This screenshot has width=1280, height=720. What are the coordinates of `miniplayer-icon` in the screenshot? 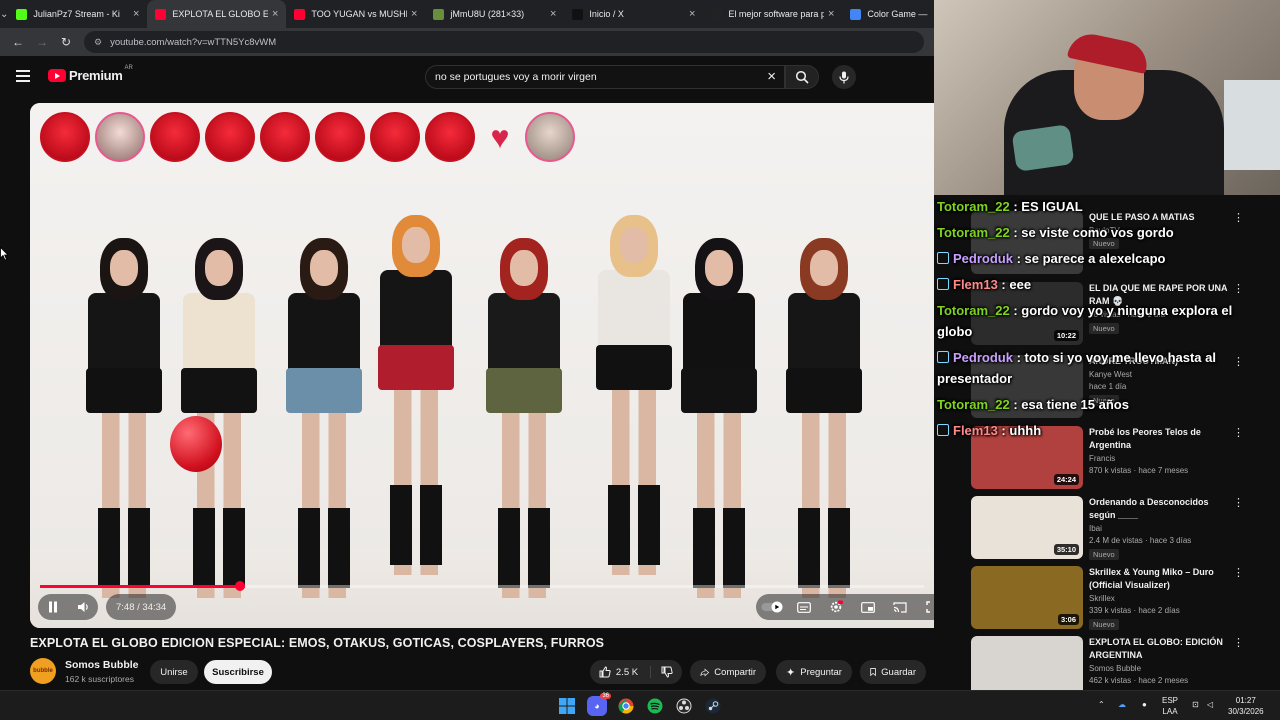 It's located at (868, 607).